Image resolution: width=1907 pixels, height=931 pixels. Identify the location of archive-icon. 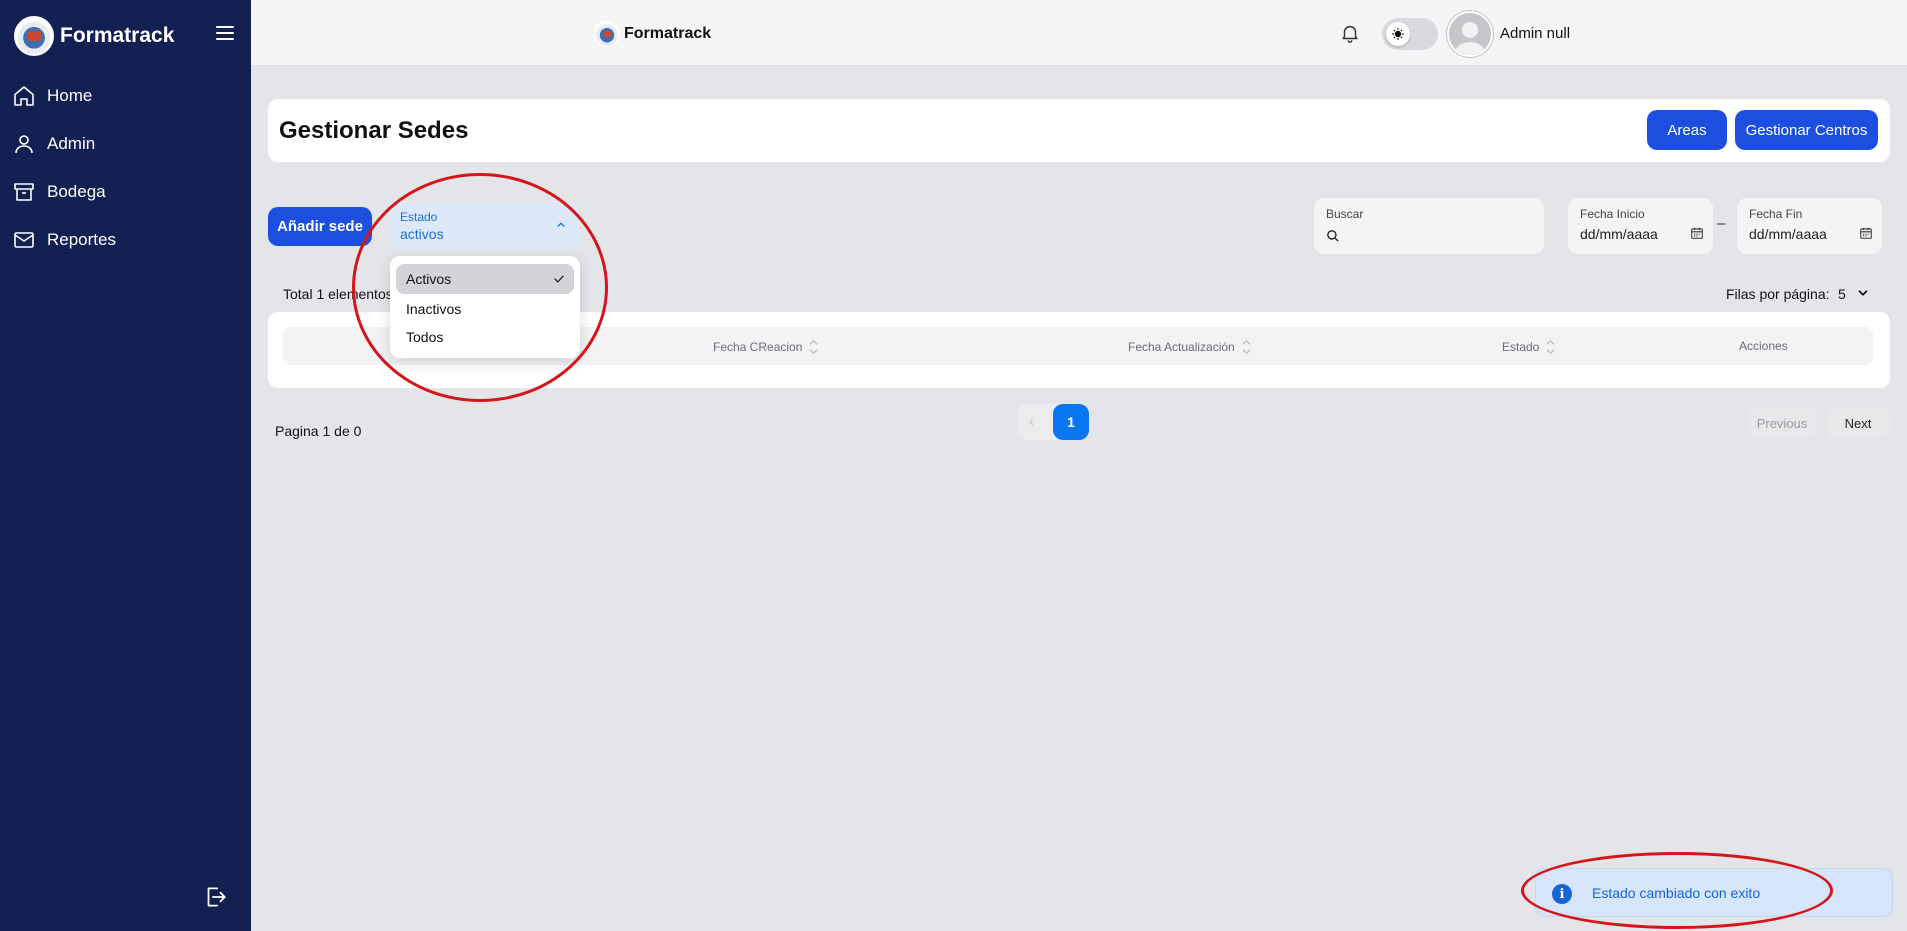
(24, 192).